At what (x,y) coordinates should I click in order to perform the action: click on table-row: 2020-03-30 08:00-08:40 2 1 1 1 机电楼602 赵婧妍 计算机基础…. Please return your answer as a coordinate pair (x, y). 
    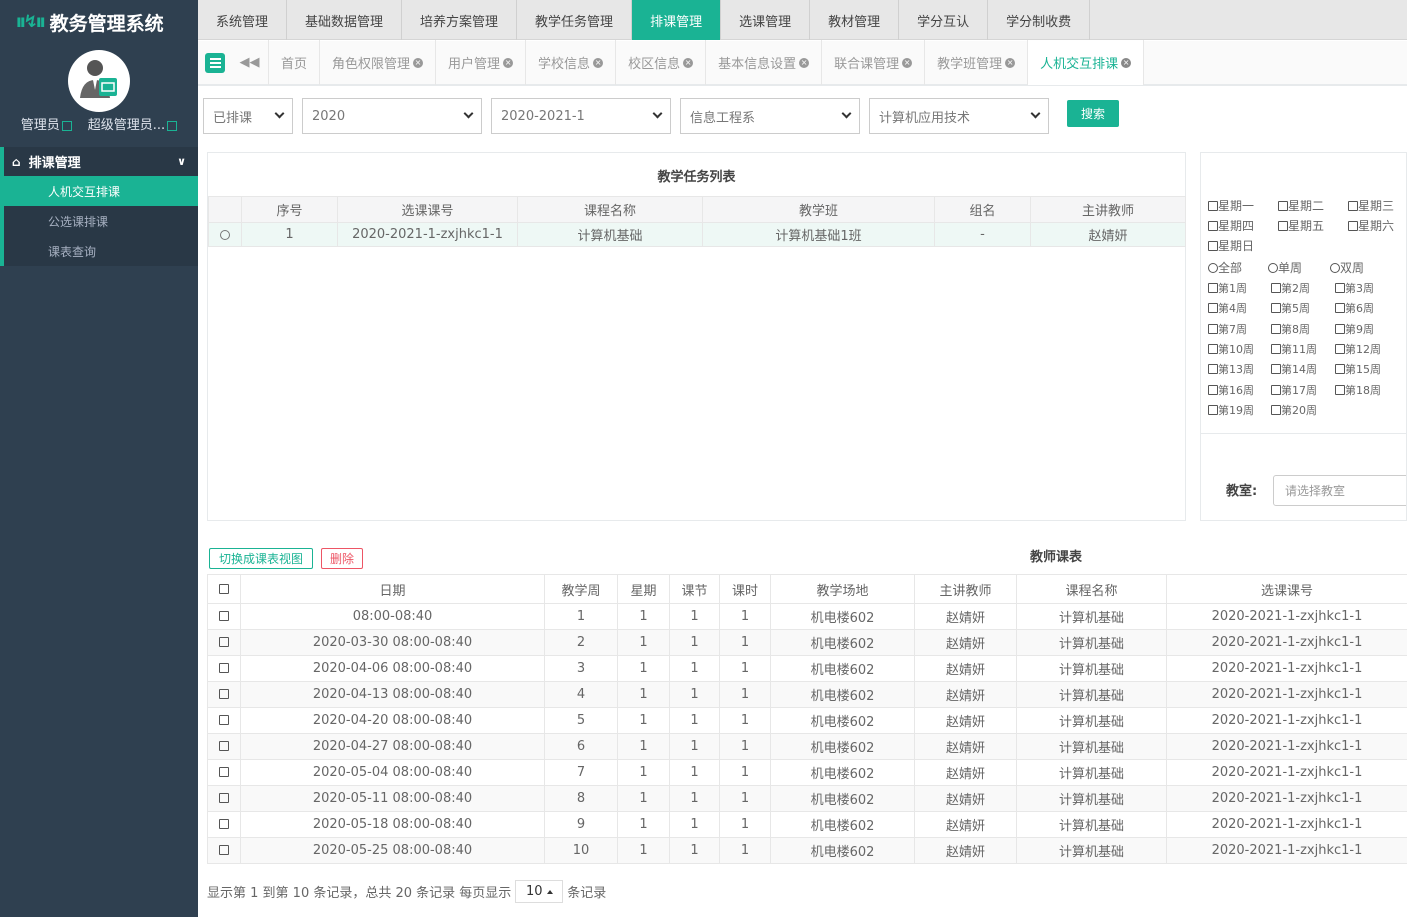
    Looking at the image, I should click on (807, 642).